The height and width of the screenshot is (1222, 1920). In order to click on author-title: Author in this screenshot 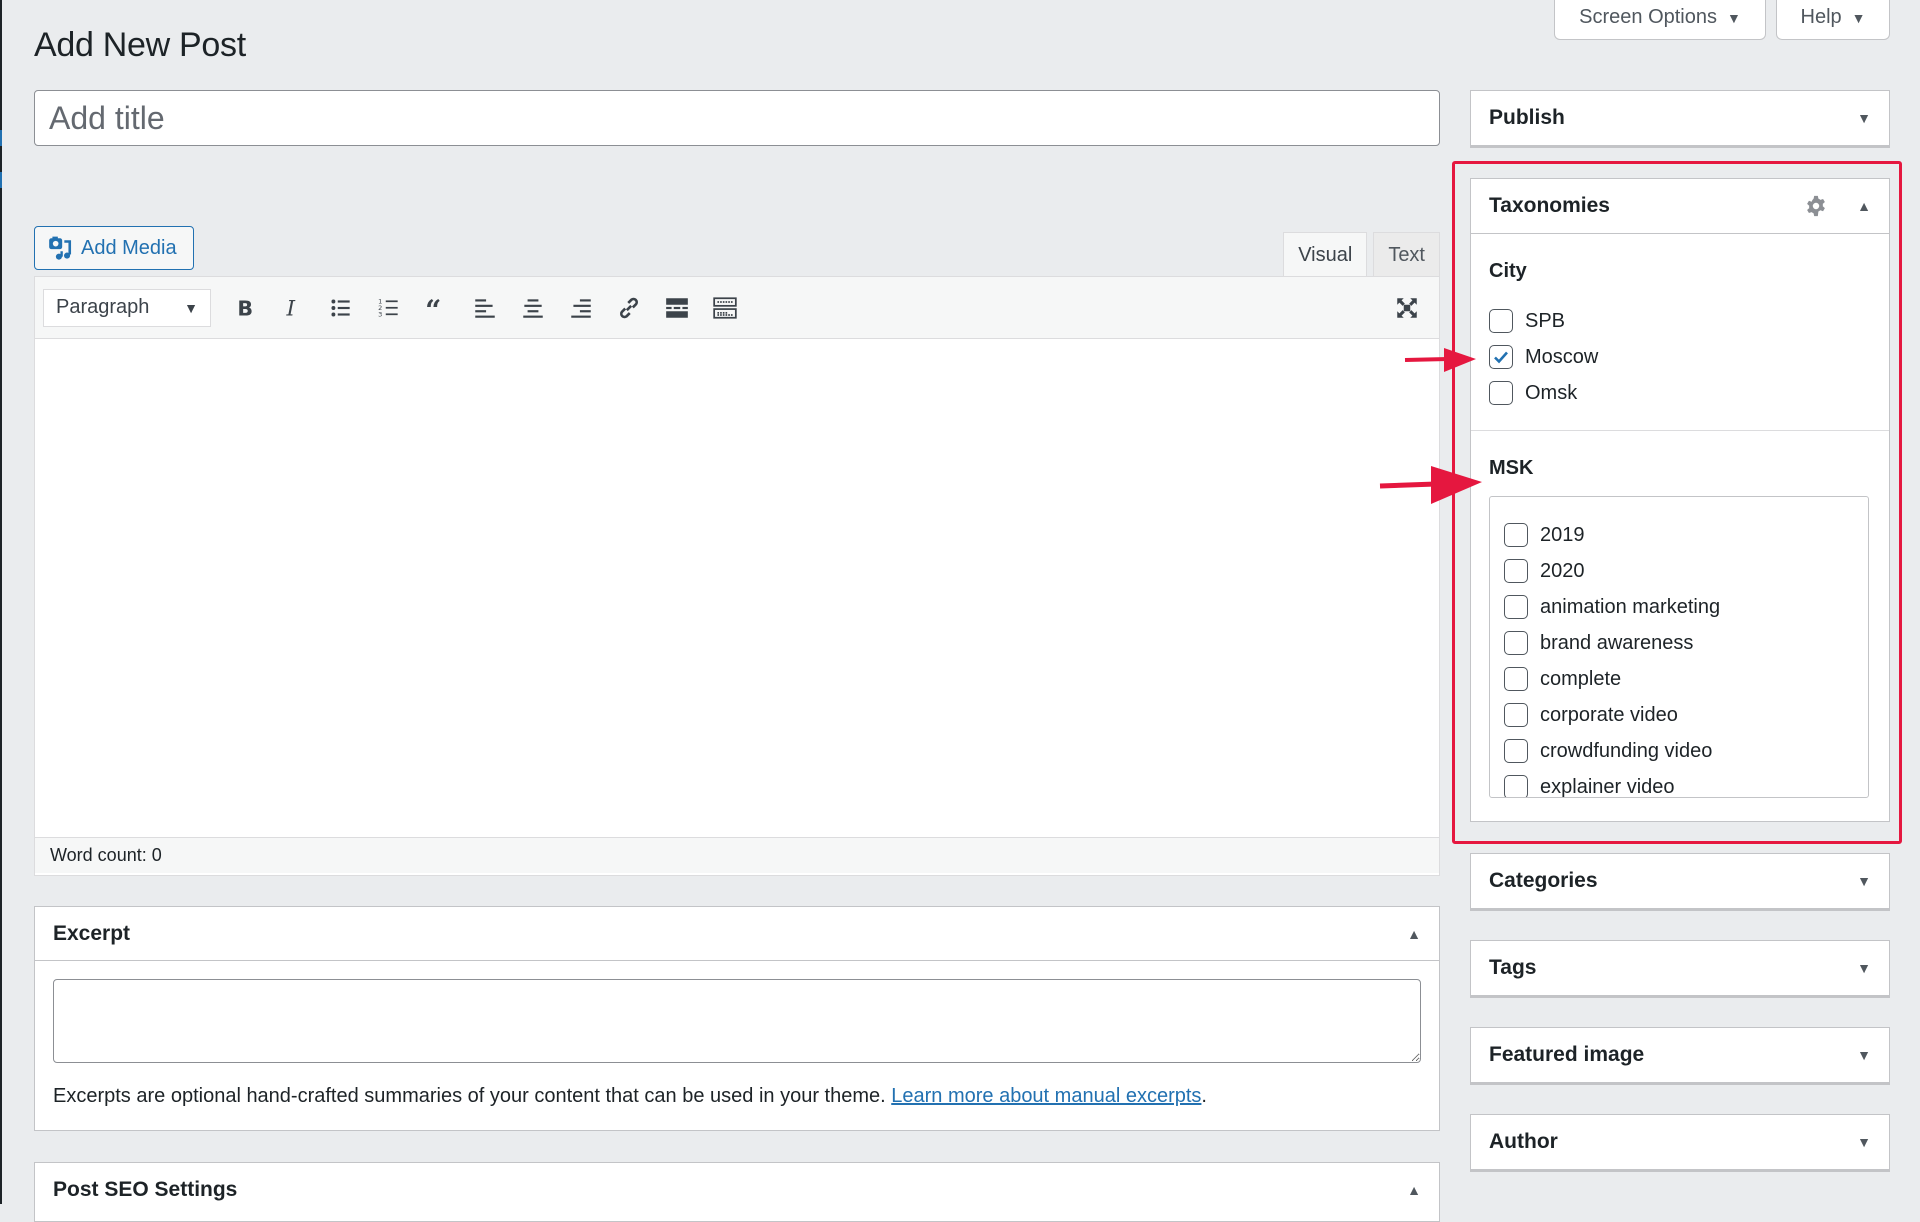, I will do `click(1523, 1141)`.